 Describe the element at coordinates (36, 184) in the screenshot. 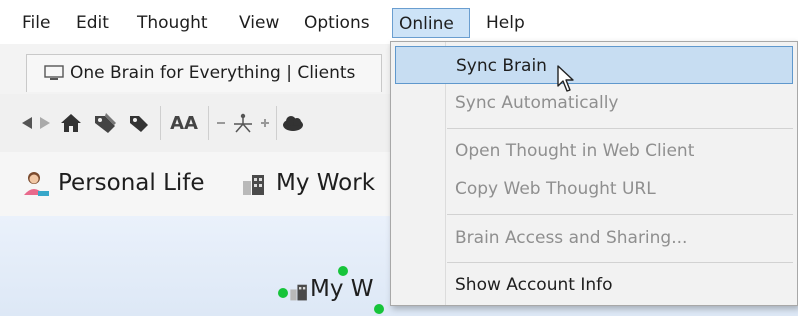

I see `person-icon` at that location.